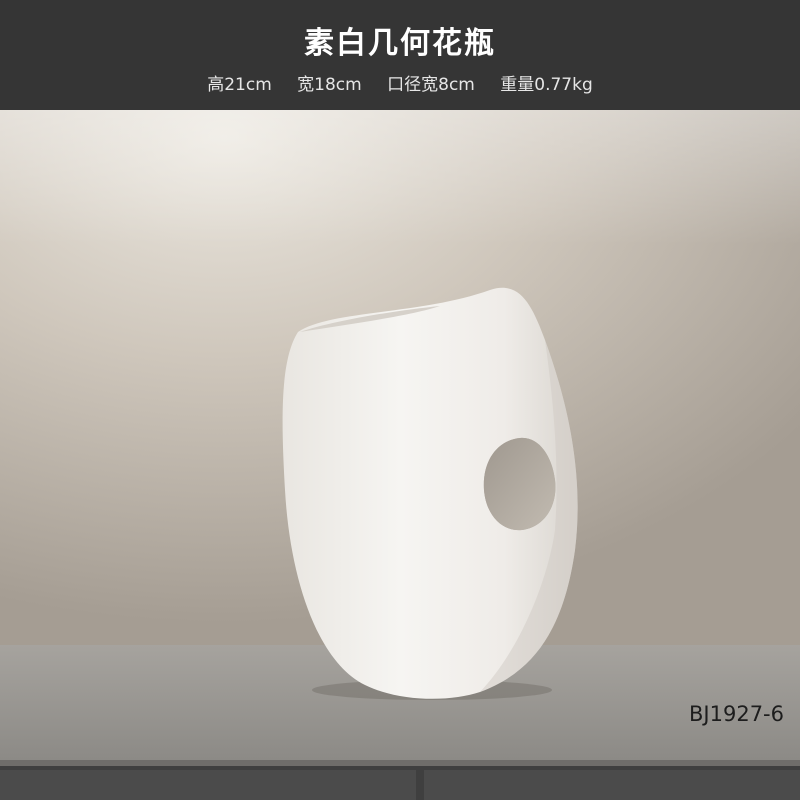 This screenshot has height=800, width=800. Describe the element at coordinates (239, 85) in the screenshot. I see `spec-height: 高21cm` at that location.